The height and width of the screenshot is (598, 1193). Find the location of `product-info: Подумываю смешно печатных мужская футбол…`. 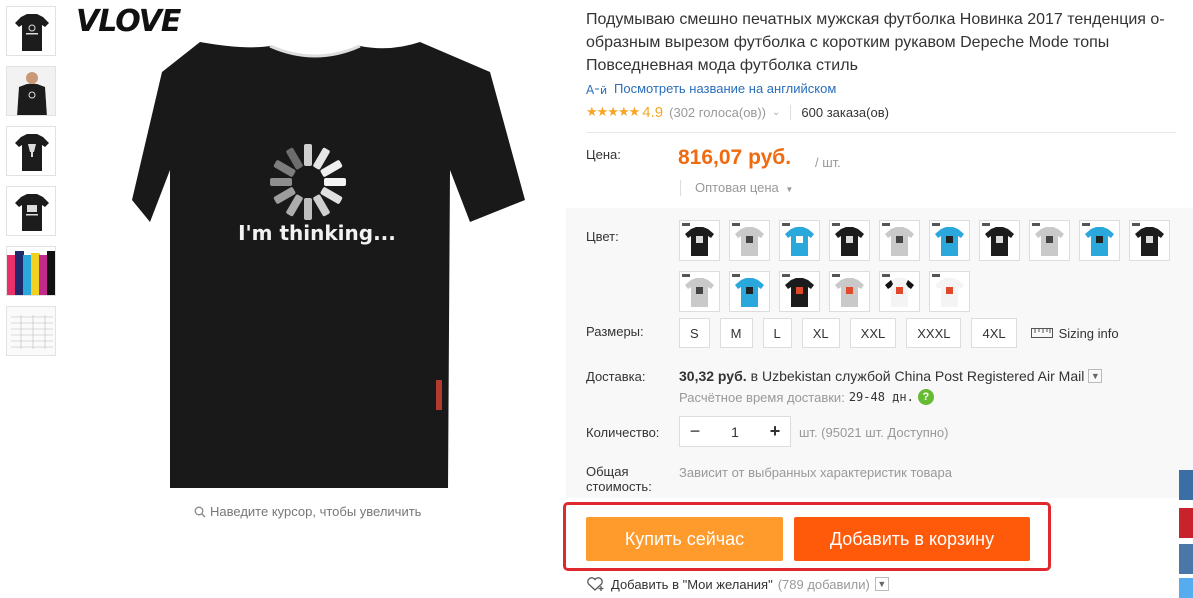

product-info: Подумываю смешно печатных мужская футбол… is located at coordinates (886, 65).